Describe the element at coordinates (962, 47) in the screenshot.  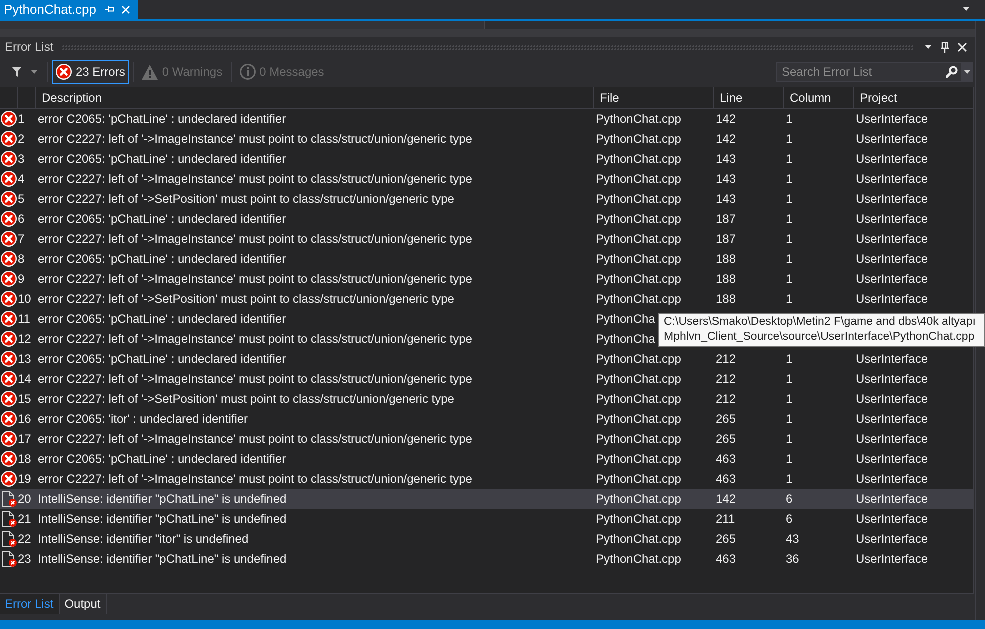
I see `close-icon` at that location.